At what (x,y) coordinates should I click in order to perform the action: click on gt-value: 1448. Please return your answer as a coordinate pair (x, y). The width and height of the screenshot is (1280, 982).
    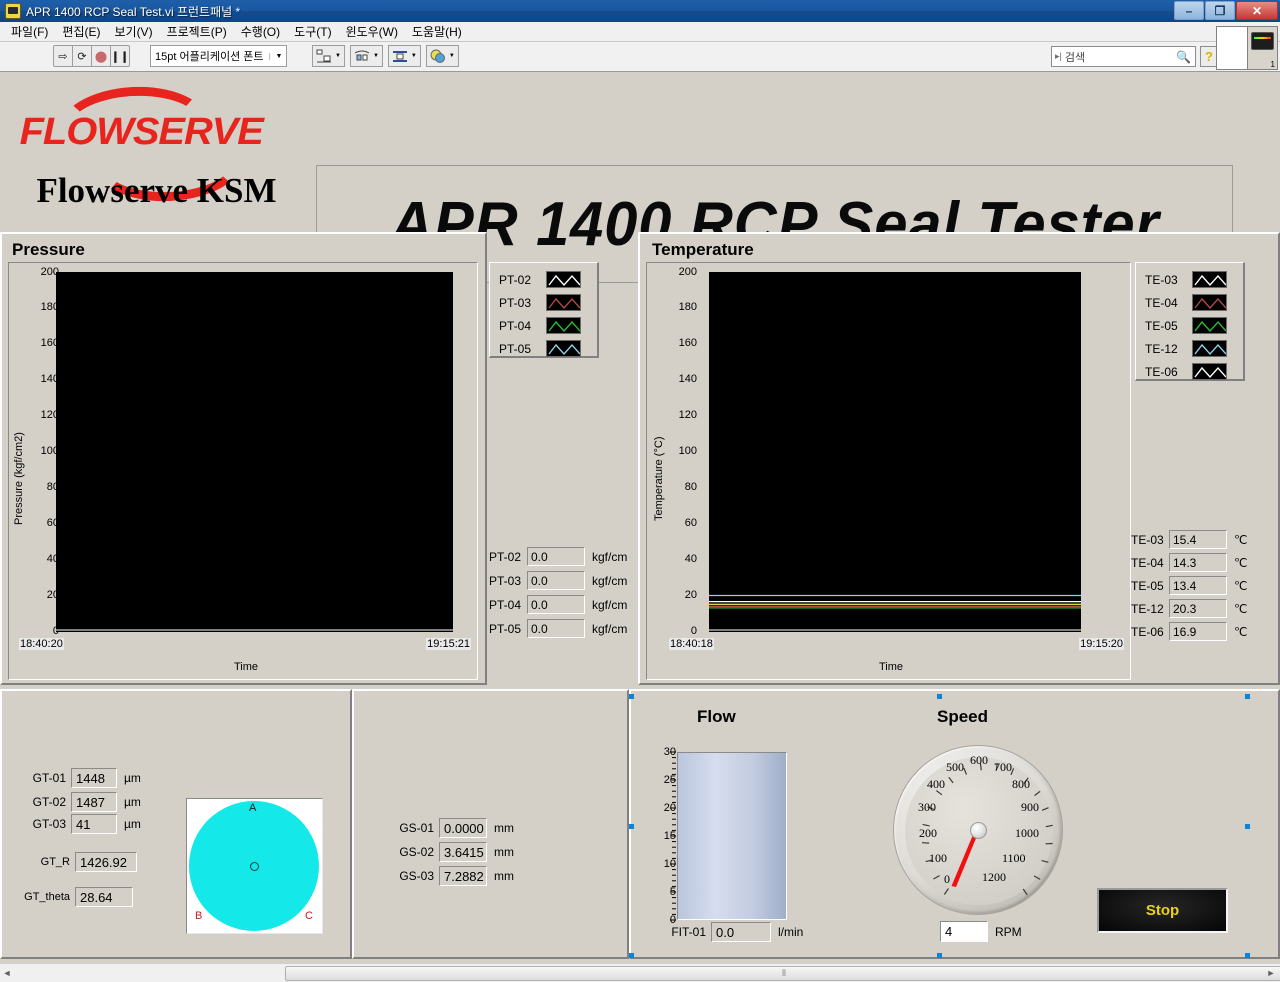
    Looking at the image, I should click on (94, 778).